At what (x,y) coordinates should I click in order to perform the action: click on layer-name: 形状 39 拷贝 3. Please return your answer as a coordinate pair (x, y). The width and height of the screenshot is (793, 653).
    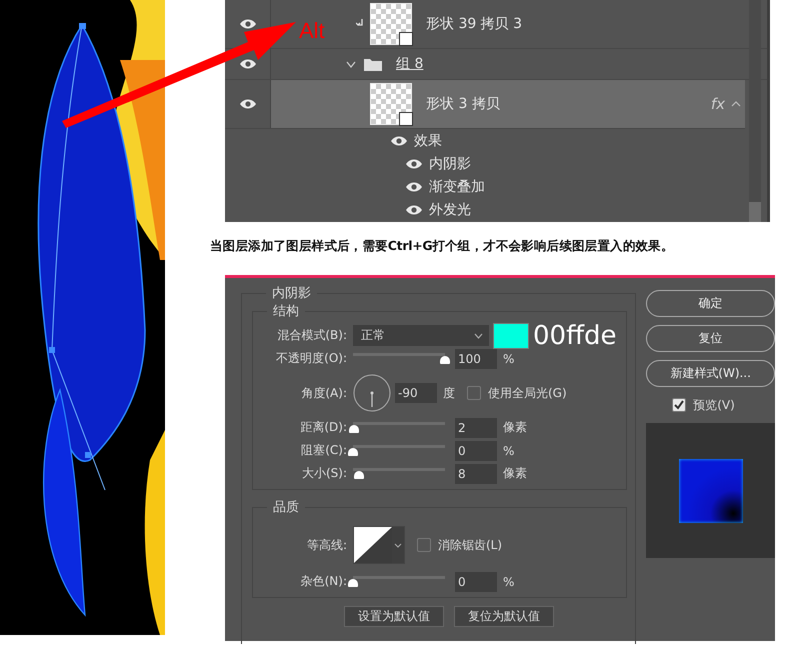
    Looking at the image, I should click on (474, 24).